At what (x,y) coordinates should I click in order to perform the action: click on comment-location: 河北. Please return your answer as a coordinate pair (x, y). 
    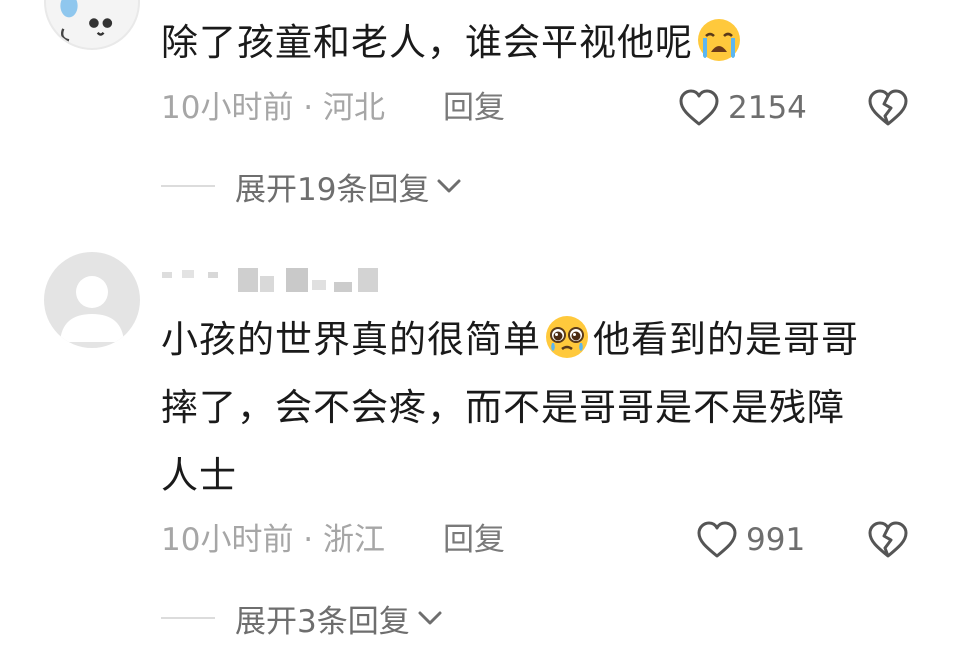
    Looking at the image, I should click on (354, 108).